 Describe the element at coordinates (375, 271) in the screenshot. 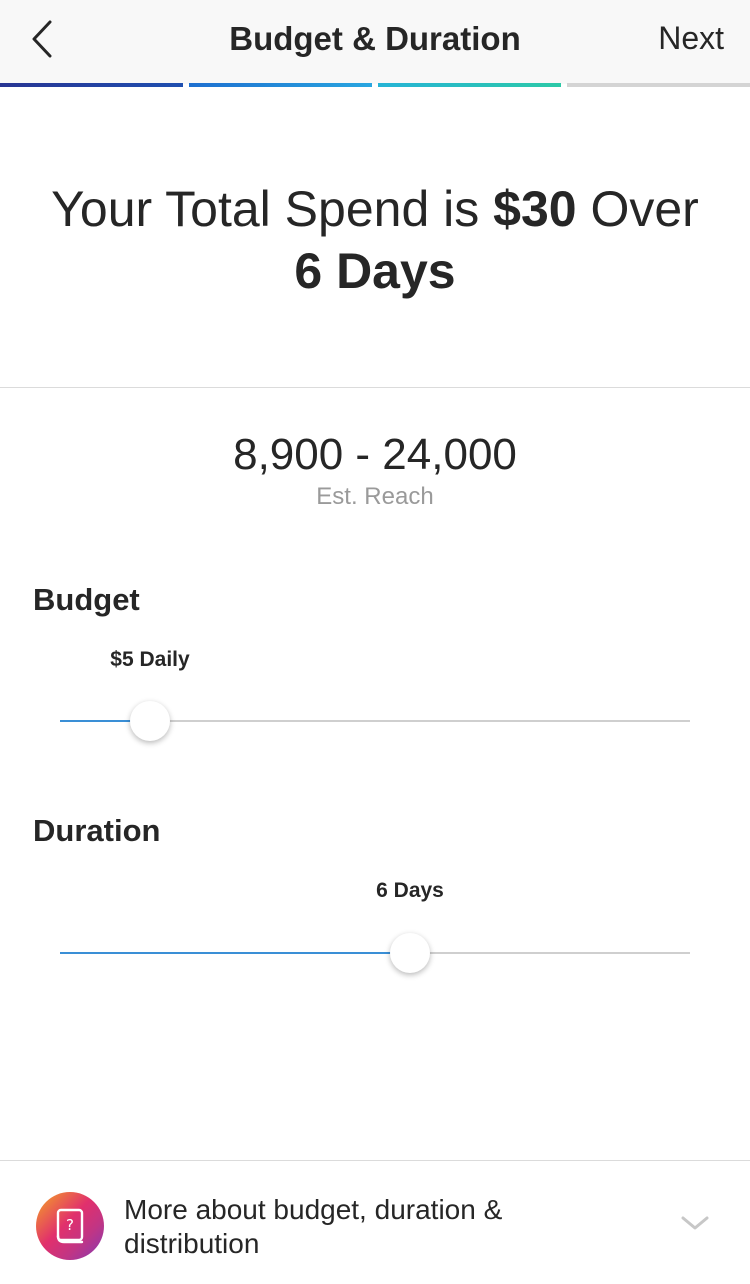

I see `summary-duration: 6 Days` at that location.